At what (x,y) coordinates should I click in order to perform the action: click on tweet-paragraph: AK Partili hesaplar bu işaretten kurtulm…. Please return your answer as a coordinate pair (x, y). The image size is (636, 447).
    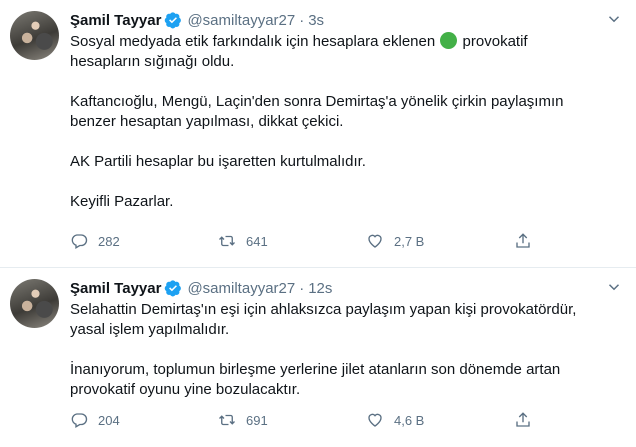
    Looking at the image, I should click on (218, 161).